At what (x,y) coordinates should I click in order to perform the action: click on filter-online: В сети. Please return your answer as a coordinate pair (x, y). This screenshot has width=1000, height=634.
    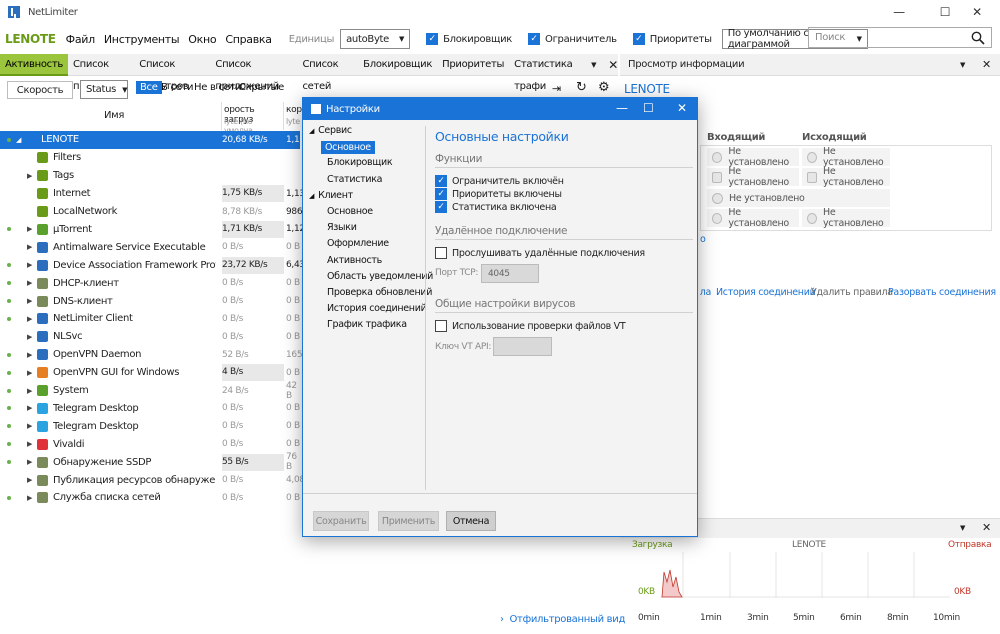
    Looking at the image, I should click on (177, 87).